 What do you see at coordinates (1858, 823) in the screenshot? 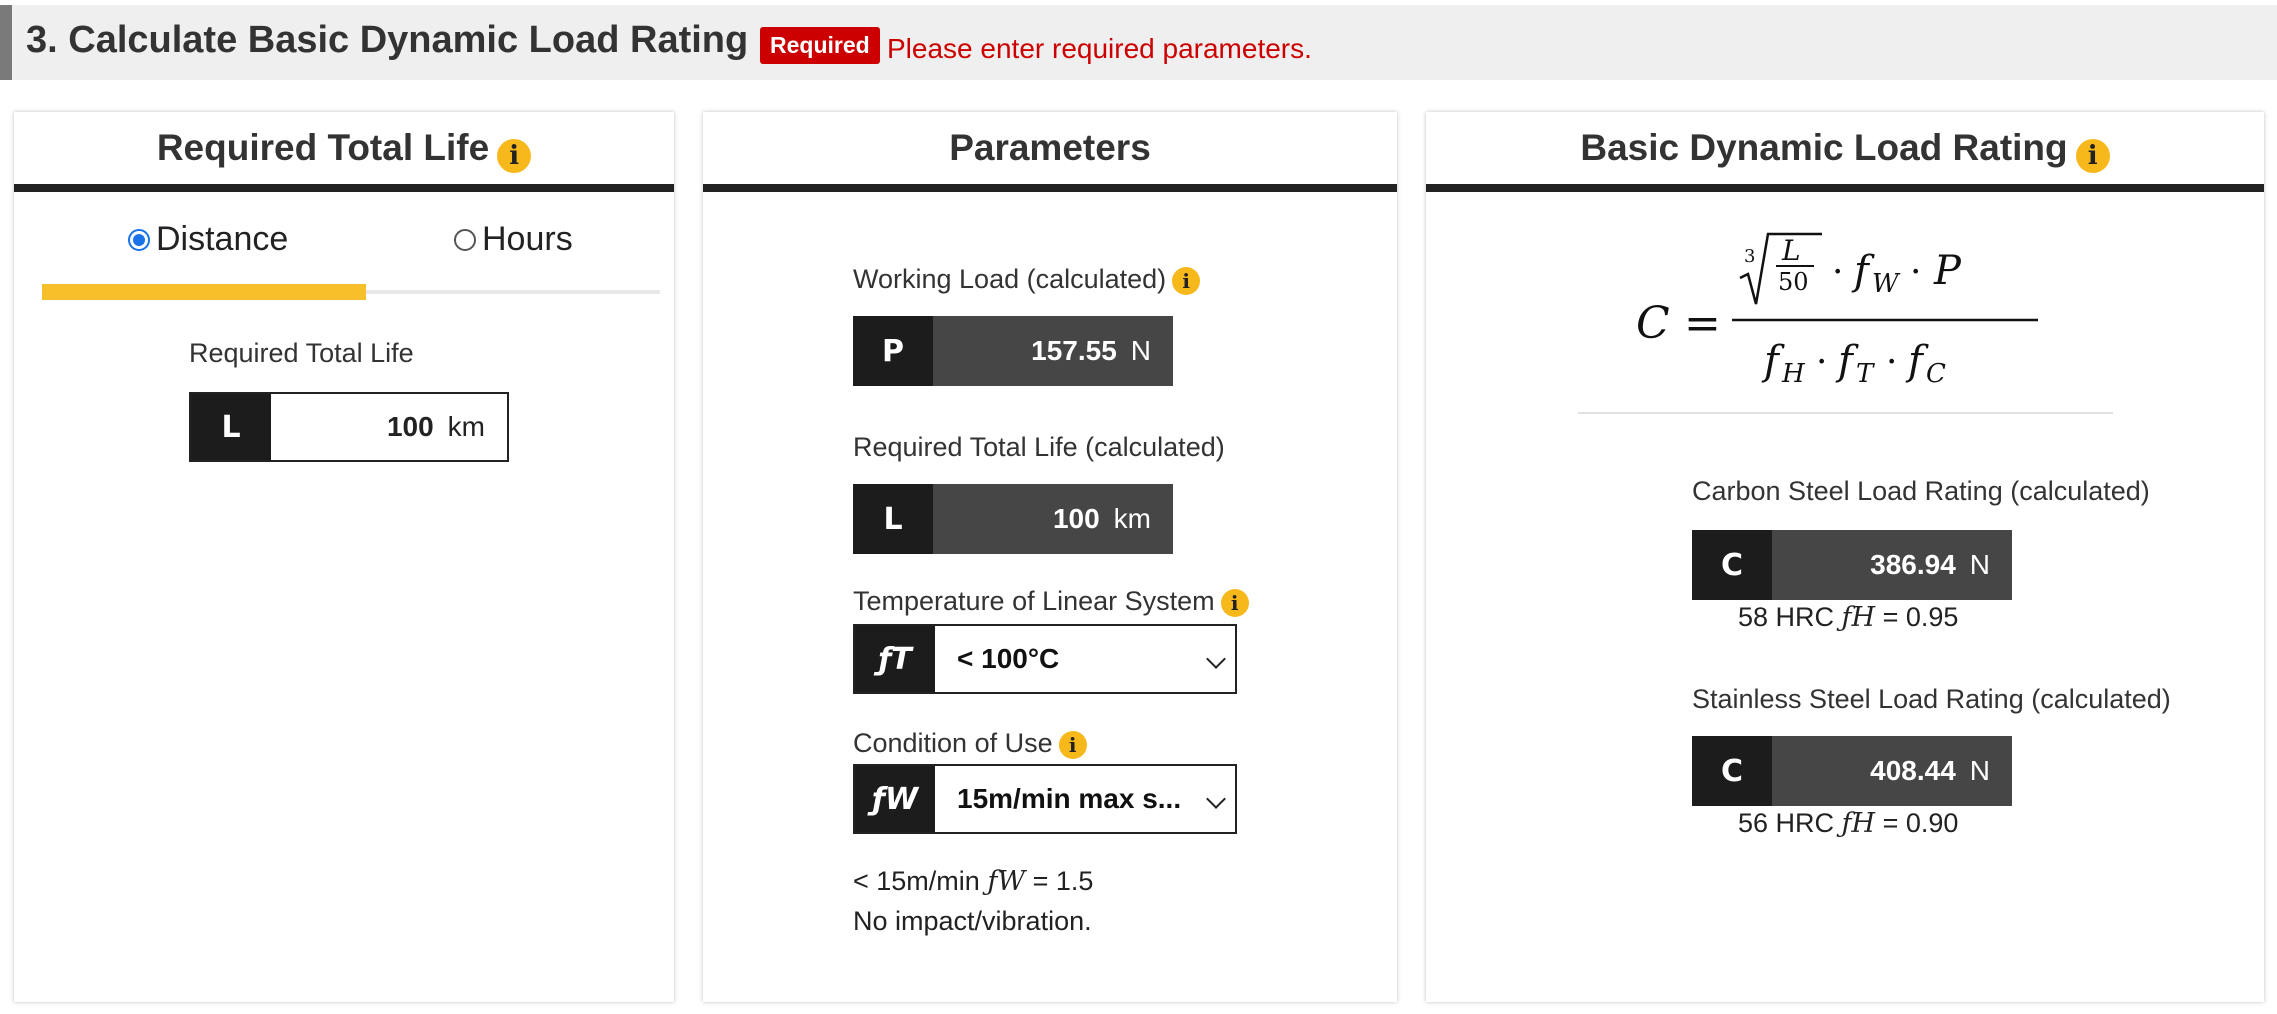
I see `stainless-fh-symbol: ƒH` at bounding box center [1858, 823].